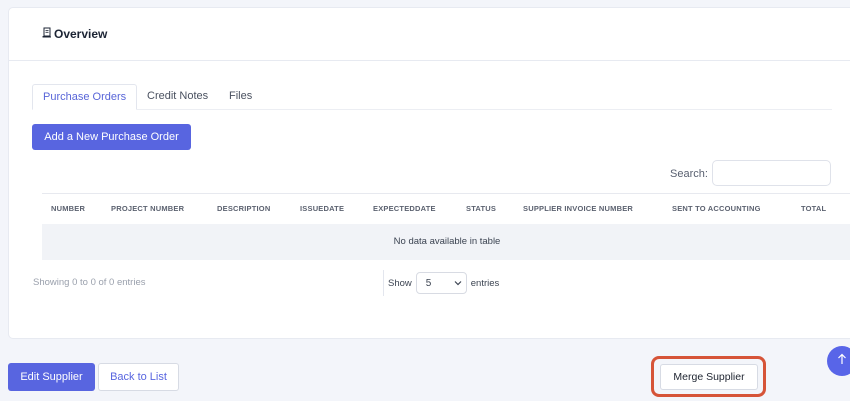 Image resolution: width=850 pixels, height=401 pixels. Describe the element at coordinates (240, 96) in the screenshot. I see `tab-files: Files` at that location.